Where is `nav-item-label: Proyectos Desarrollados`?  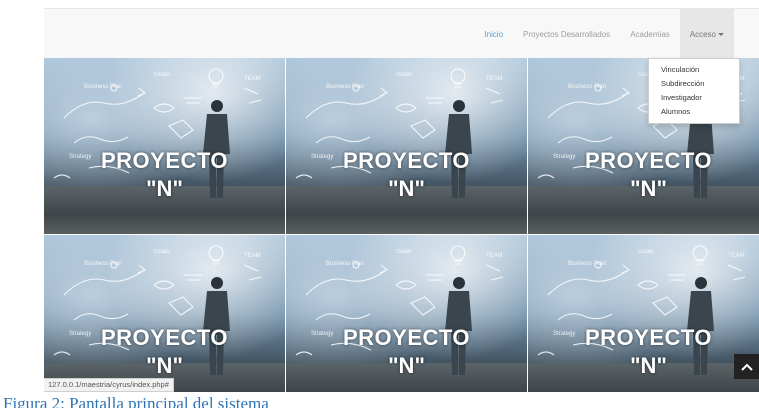 nav-item-label: Proyectos Desarrollados is located at coordinates (567, 34).